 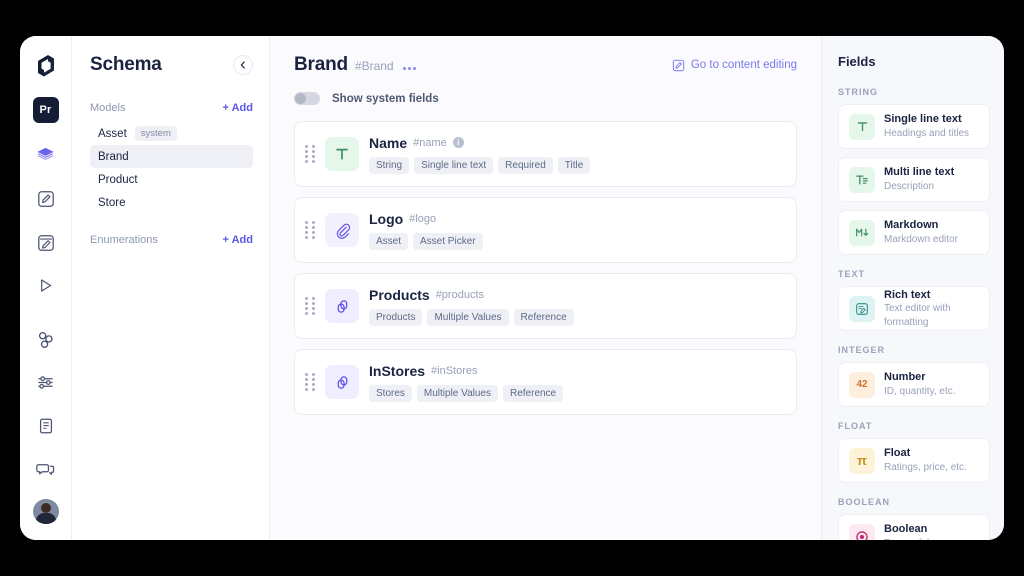 What do you see at coordinates (525, 165) in the screenshot?
I see `field-tag: Required` at bounding box center [525, 165].